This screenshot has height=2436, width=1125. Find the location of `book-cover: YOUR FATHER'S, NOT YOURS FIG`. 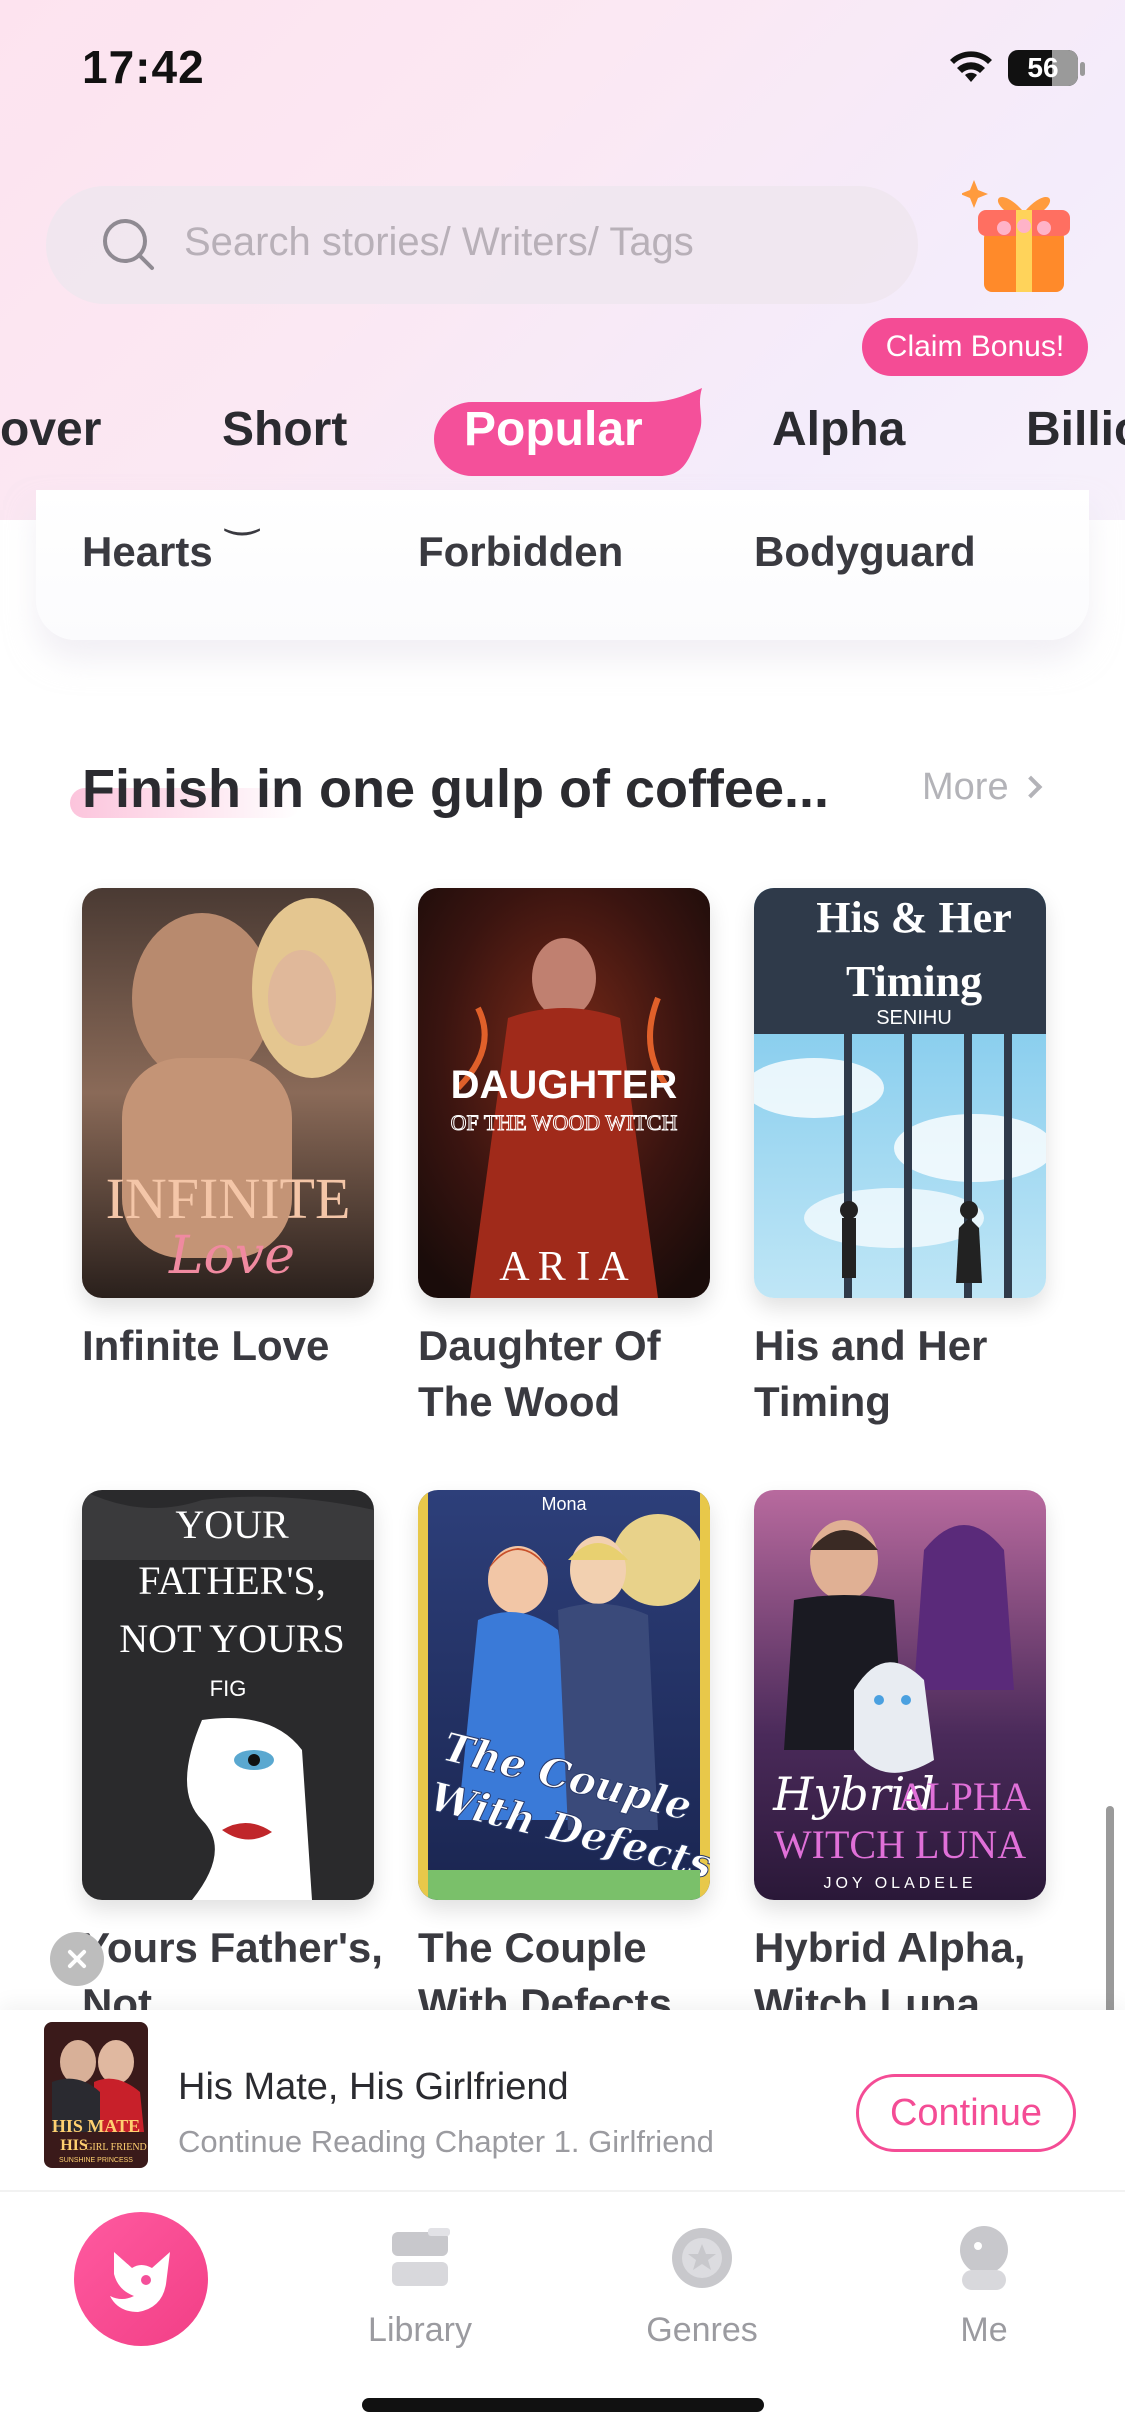

book-cover: YOUR FATHER'S, NOT YOURS FIG is located at coordinates (228, 1695).